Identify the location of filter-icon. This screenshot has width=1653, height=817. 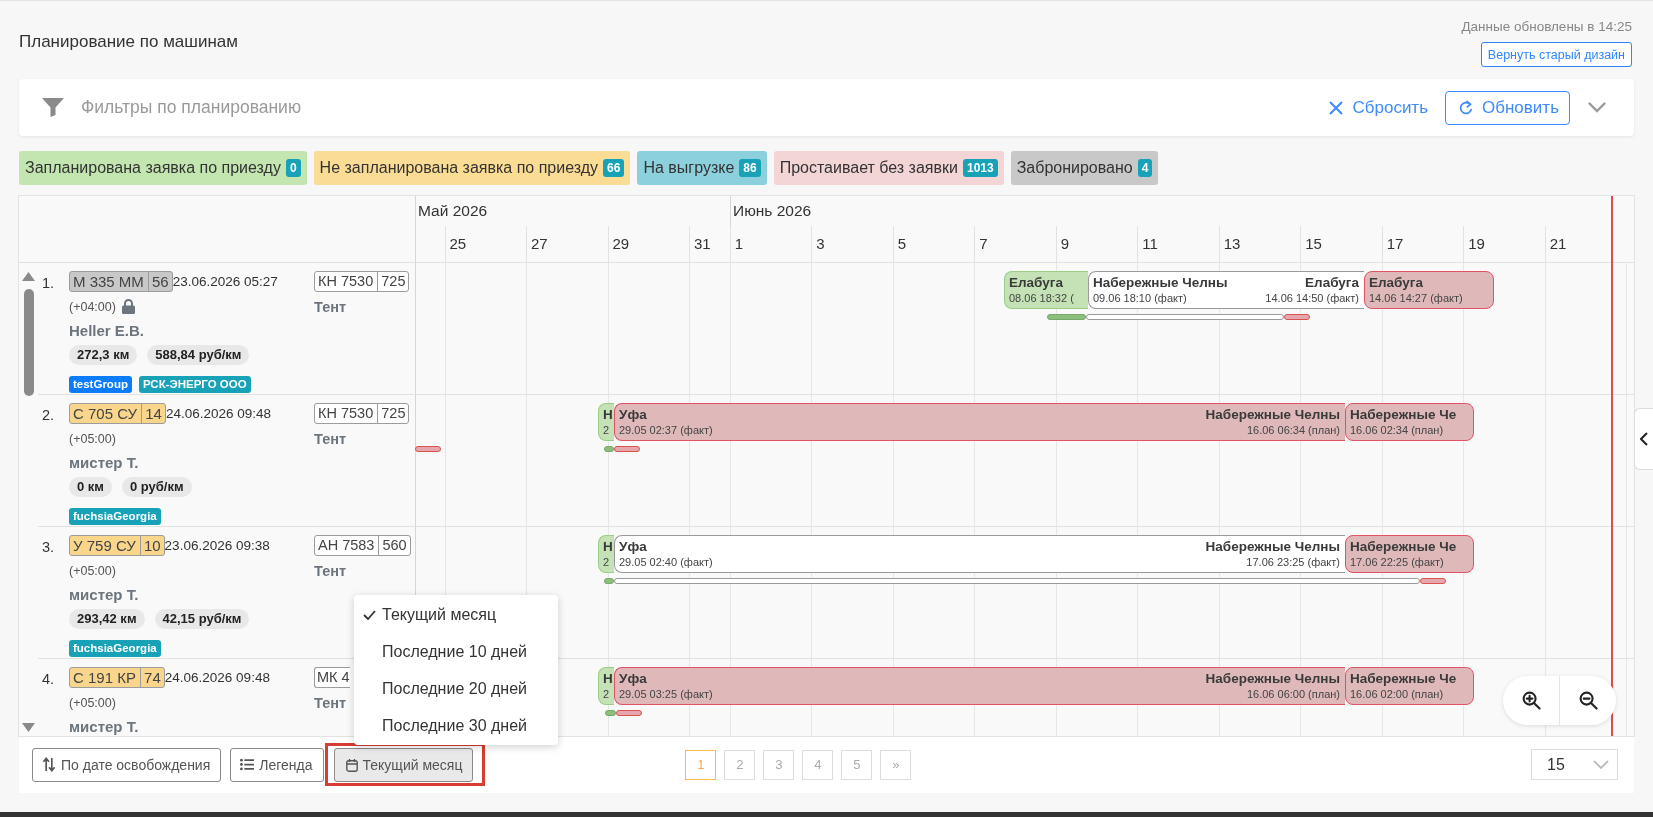
(53, 107).